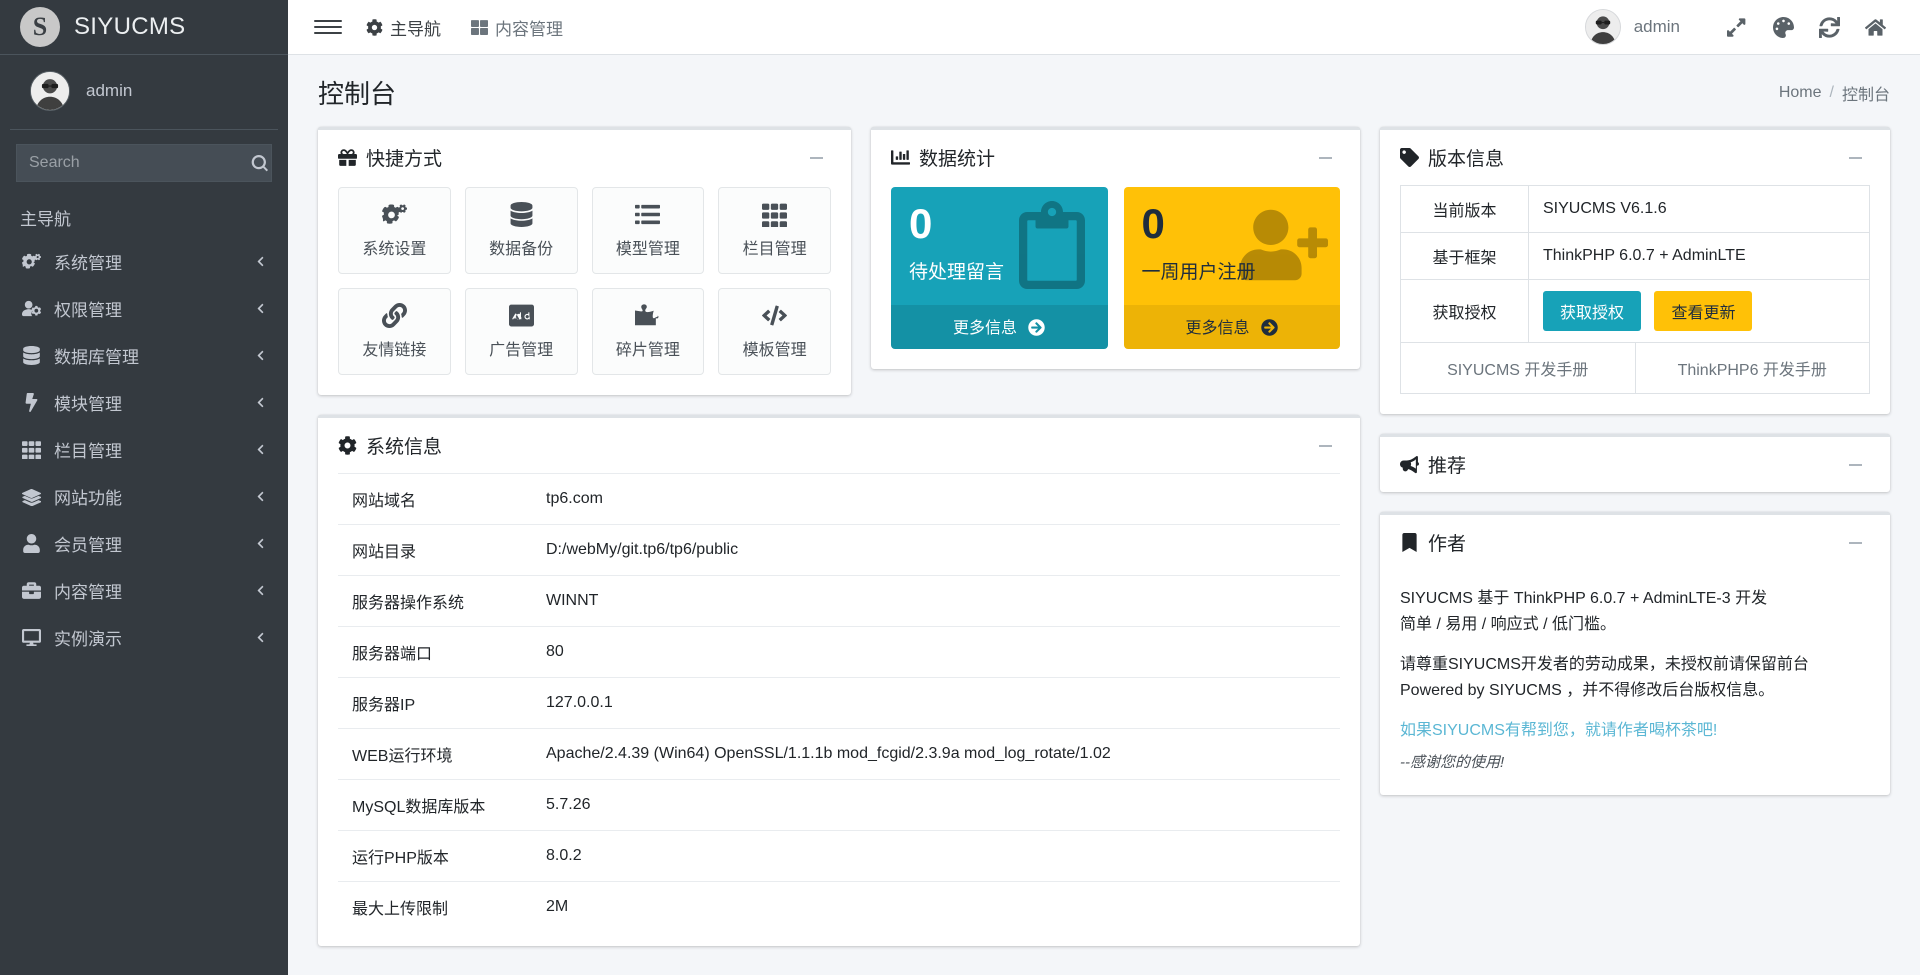 Image resolution: width=1920 pixels, height=975 pixels. I want to click on topnav-item-content-management: 内容管理, so click(517, 27).